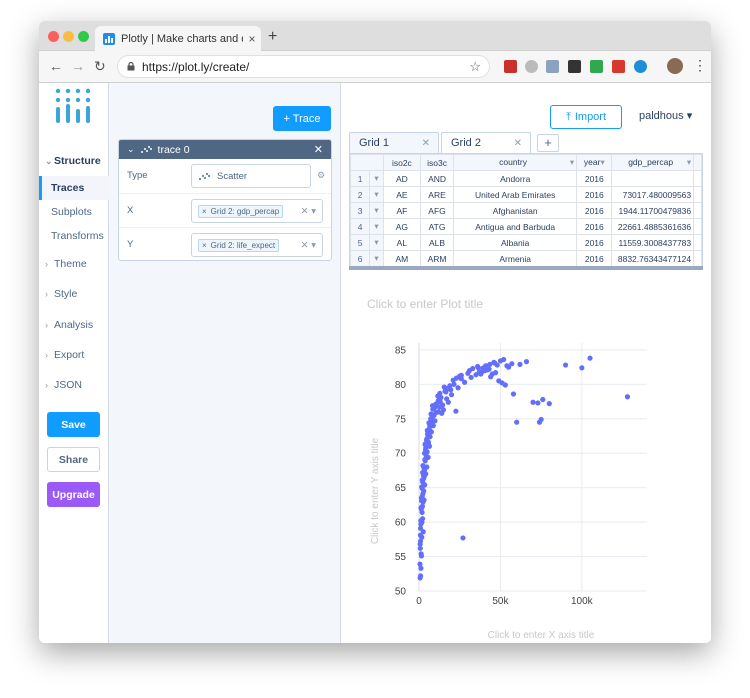 The width and height of the screenshot is (750, 698). I want to click on table-cell: ARM, so click(437, 258).